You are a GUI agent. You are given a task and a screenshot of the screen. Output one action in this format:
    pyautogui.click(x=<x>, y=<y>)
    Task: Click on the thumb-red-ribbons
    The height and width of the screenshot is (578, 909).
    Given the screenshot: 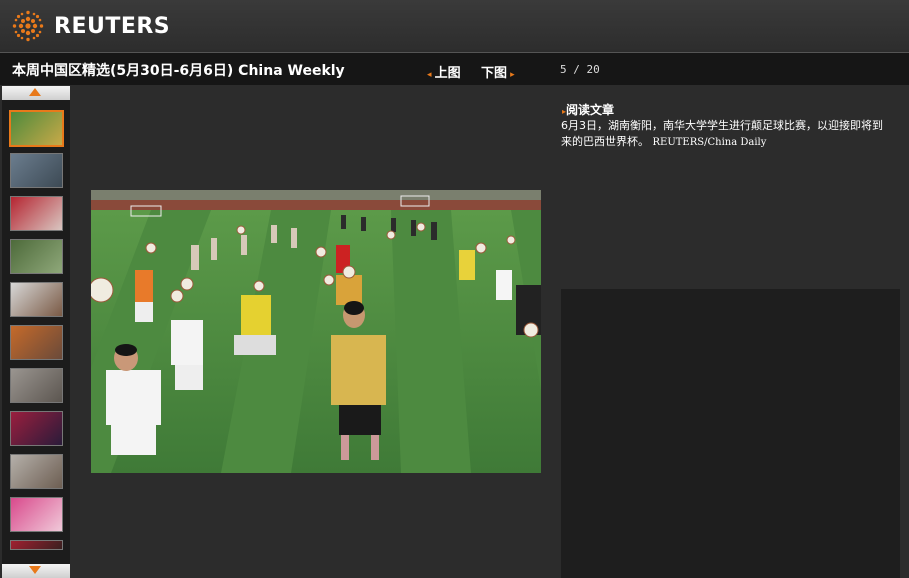 What is the action you would take?
    pyautogui.click(x=36, y=213)
    